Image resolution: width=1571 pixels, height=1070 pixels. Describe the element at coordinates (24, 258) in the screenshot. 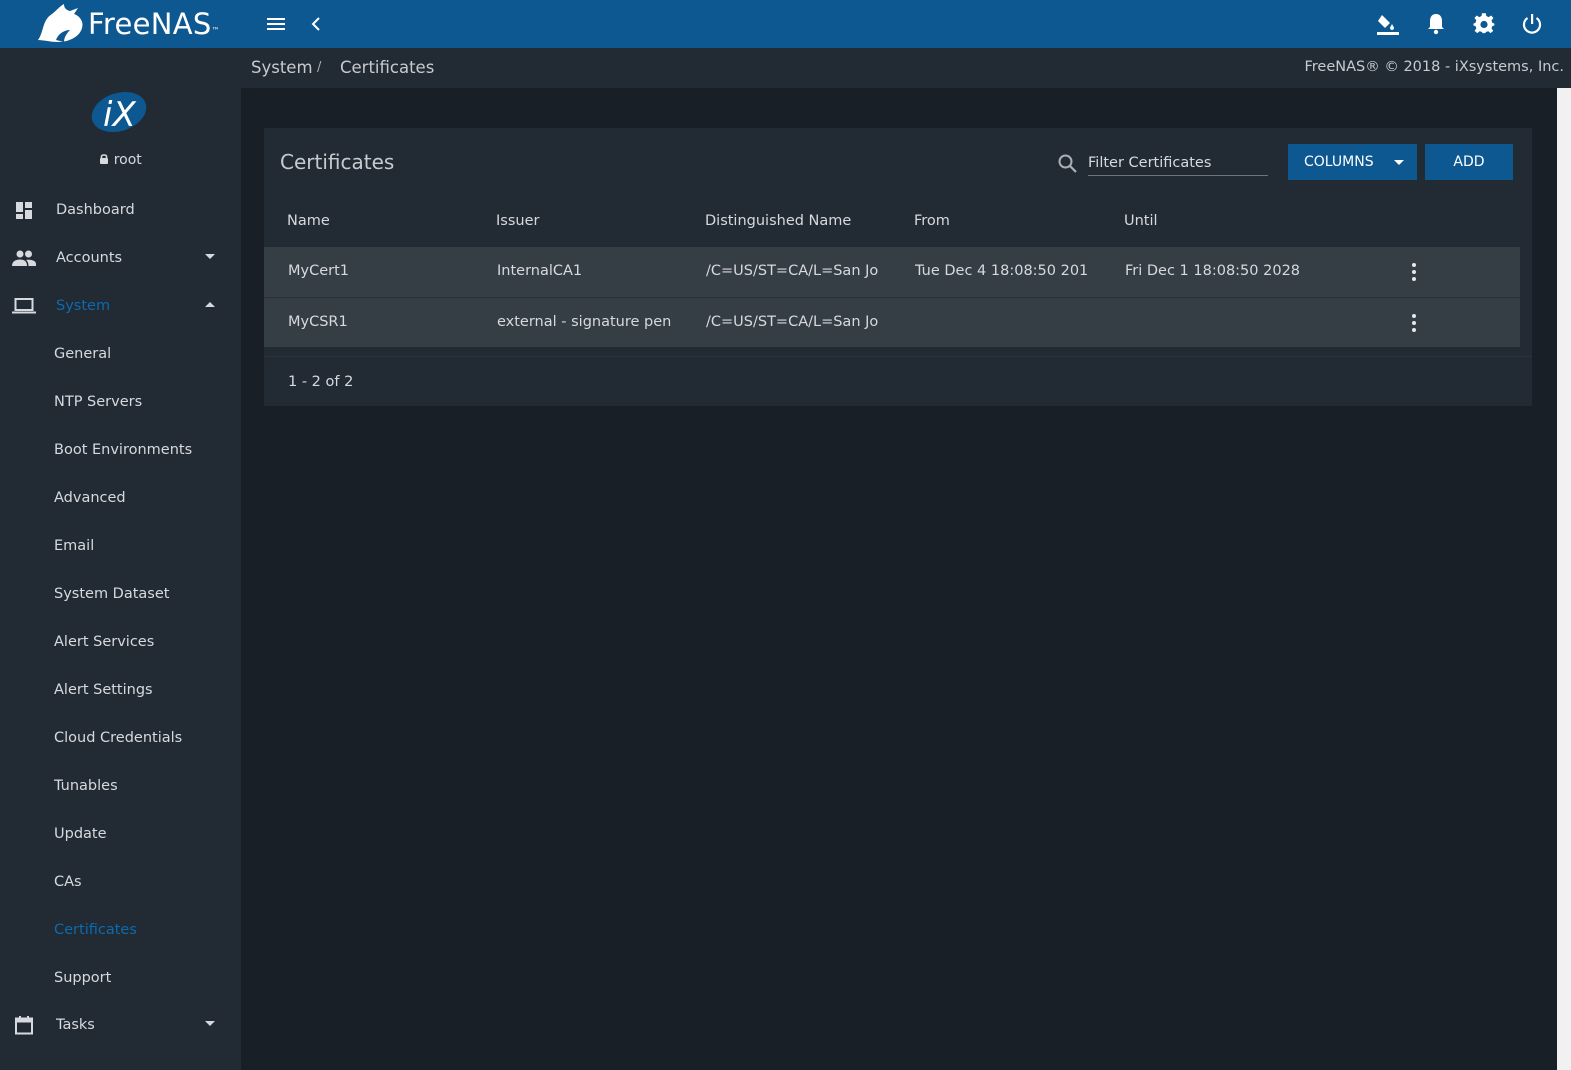

I see `people-icon` at that location.